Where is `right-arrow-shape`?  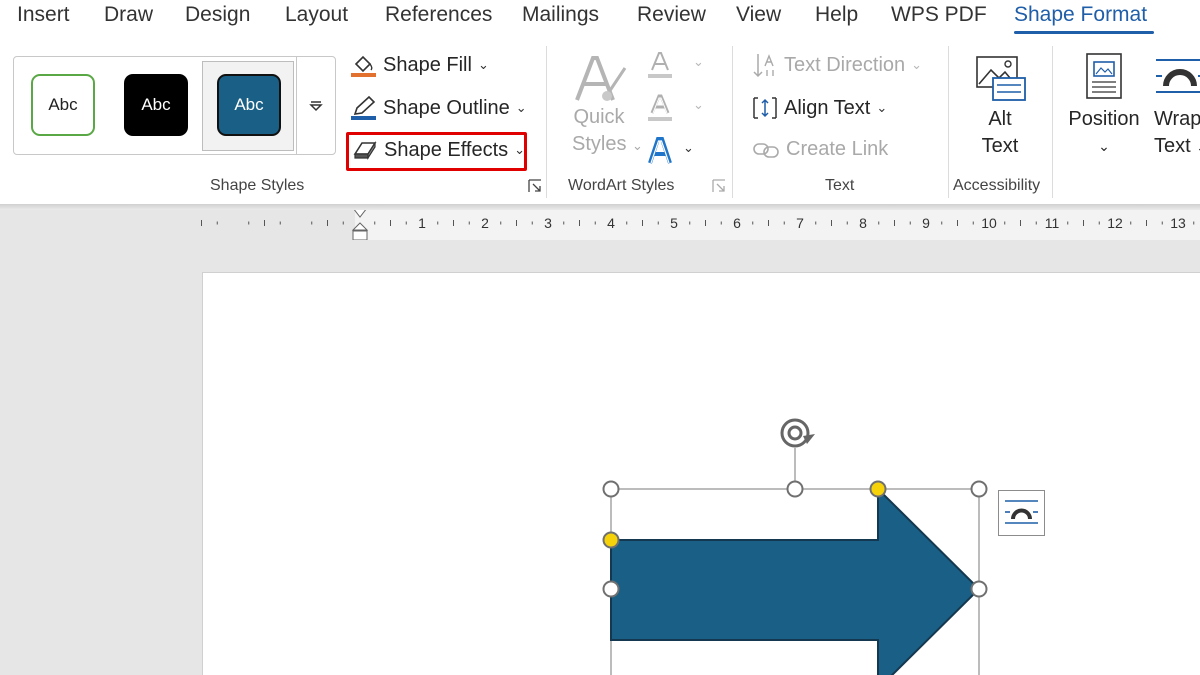
right-arrow-shape is located at coordinates (795, 580).